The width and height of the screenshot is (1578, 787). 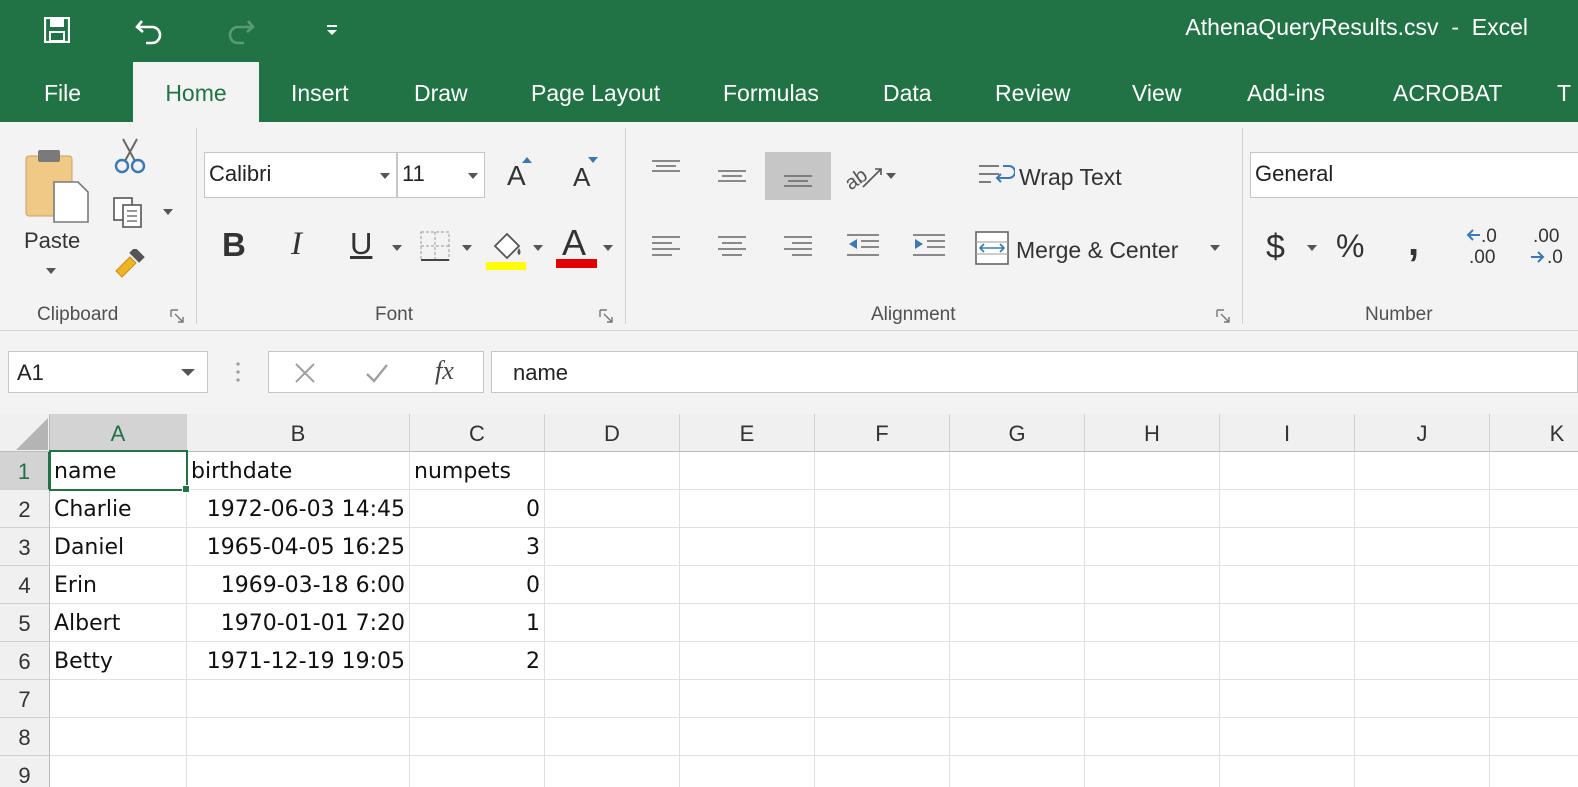 What do you see at coordinates (1152, 547) in the screenshot?
I see `cell-h3` at bounding box center [1152, 547].